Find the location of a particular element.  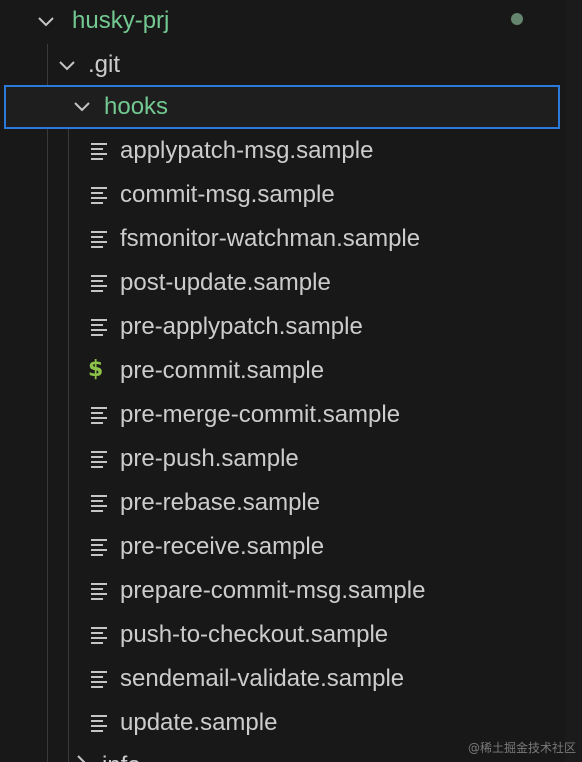

file-row: $ pre-commit.sample is located at coordinates (291, 371).